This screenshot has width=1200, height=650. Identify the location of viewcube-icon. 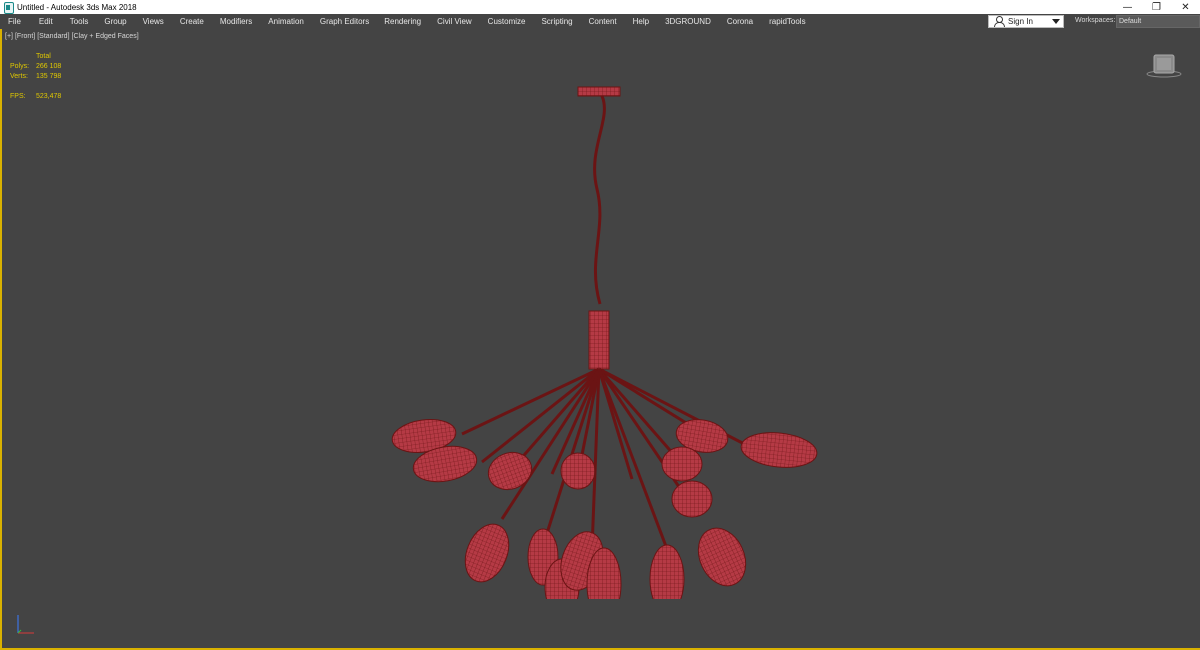
(1164, 66).